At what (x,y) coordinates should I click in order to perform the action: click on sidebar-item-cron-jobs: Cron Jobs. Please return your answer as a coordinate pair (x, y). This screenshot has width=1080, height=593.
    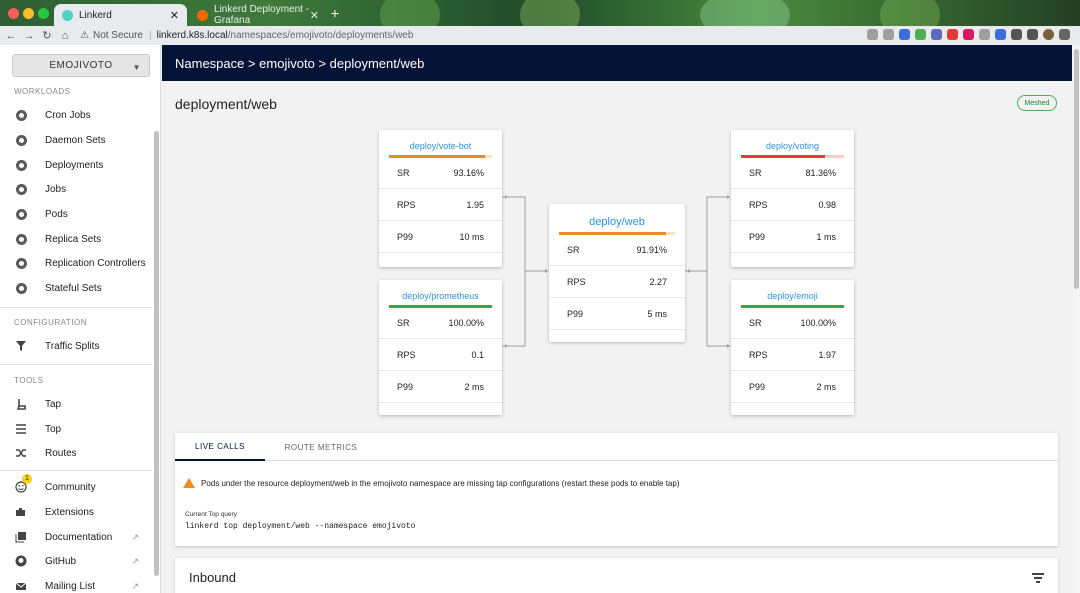
    Looking at the image, I should click on (76, 115).